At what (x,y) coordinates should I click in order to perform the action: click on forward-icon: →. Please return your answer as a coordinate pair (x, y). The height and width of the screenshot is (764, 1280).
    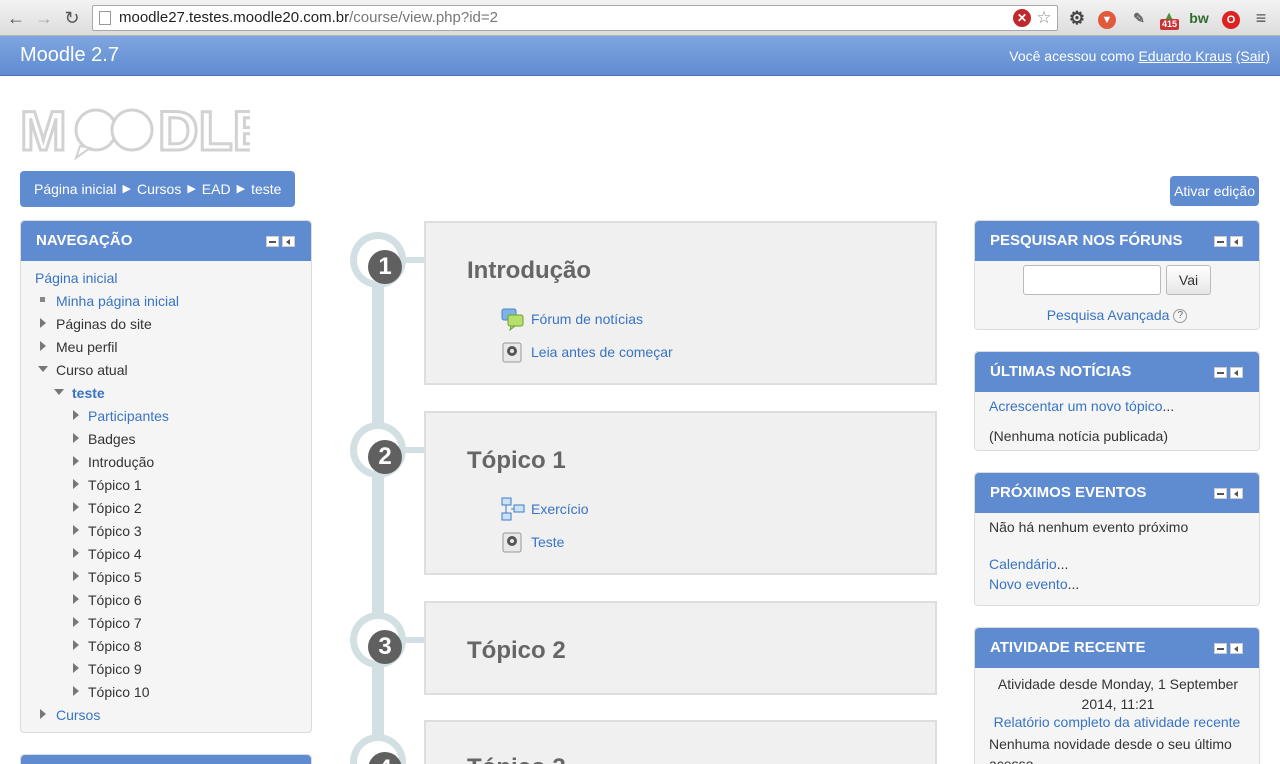
    Looking at the image, I should click on (44, 18).